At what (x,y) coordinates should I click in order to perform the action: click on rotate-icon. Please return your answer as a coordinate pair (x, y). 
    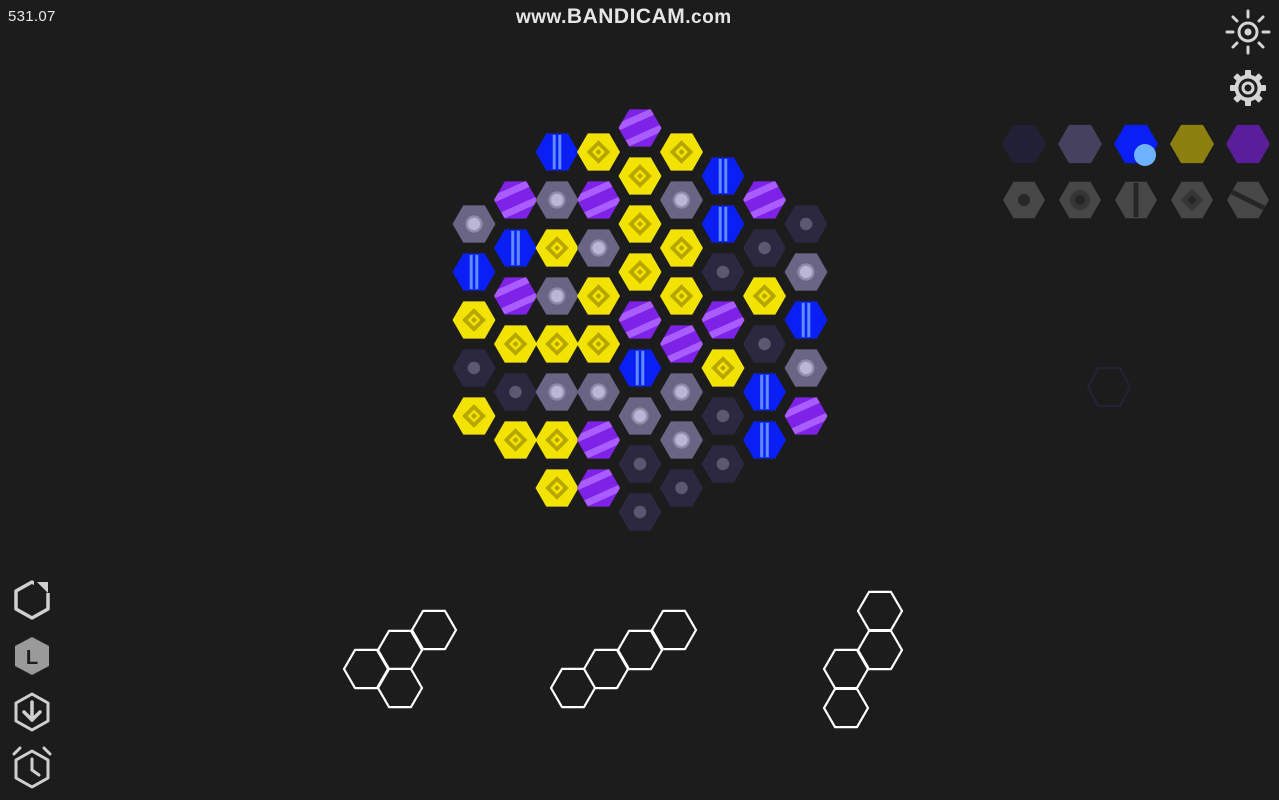
    Looking at the image, I should click on (32, 600).